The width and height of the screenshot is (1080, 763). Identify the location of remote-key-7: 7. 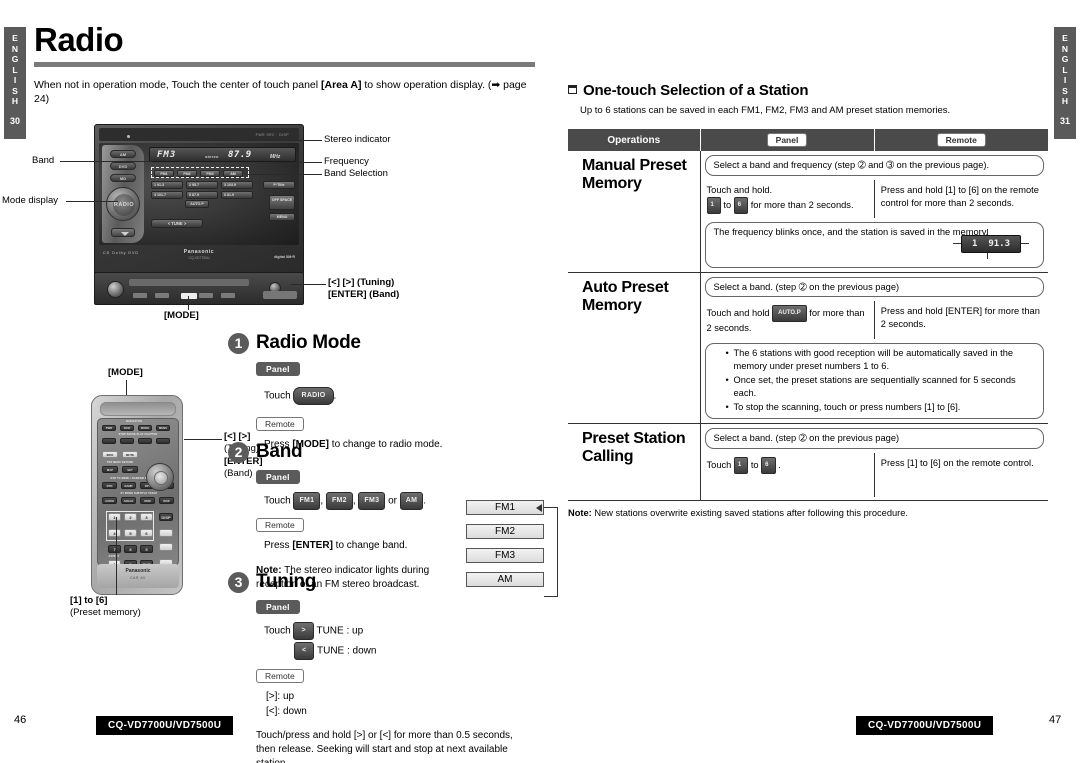
(114, 549).